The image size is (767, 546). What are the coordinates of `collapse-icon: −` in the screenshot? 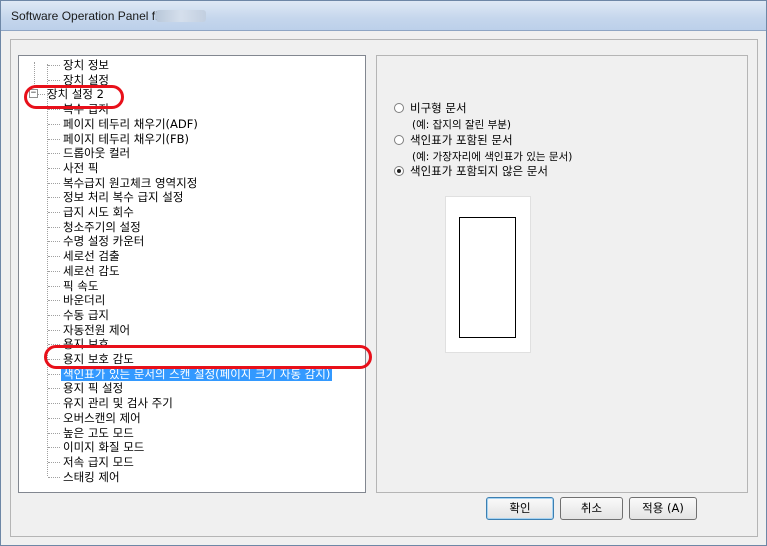 It's located at (33, 94).